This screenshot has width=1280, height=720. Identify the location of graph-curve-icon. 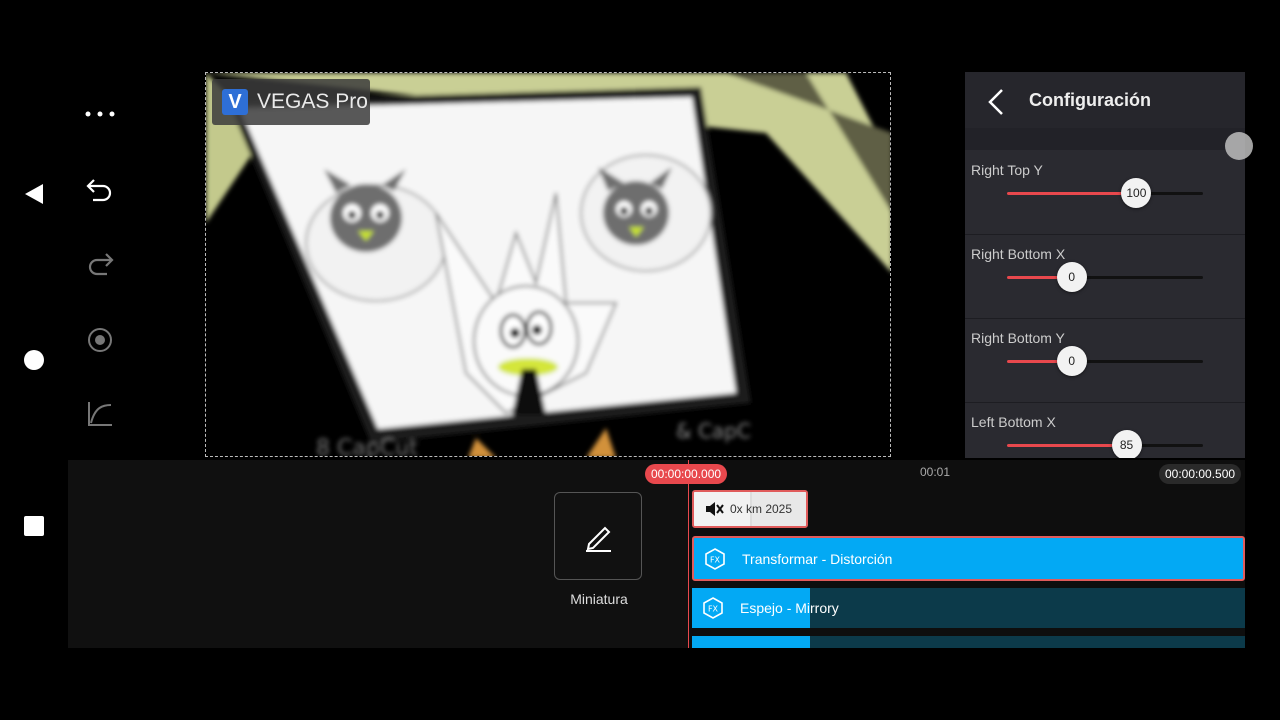
(100, 414).